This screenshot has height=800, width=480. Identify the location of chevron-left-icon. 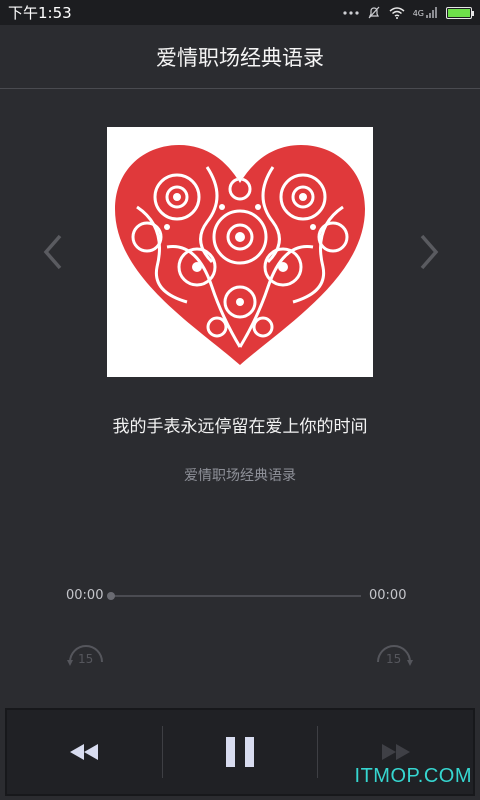
(52, 252).